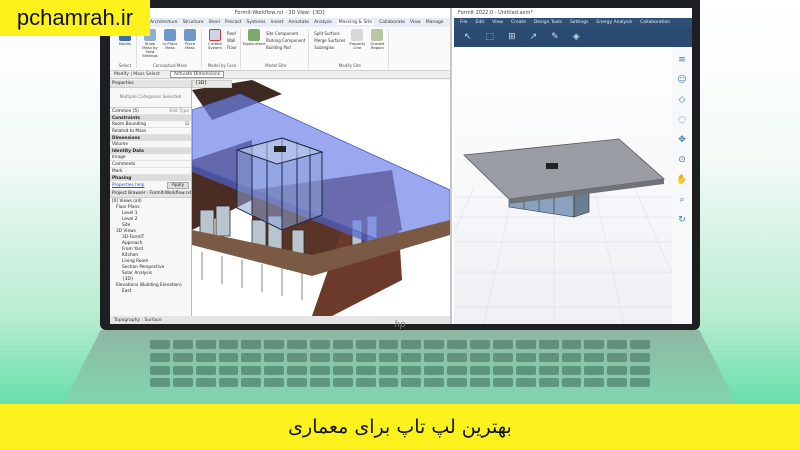 The height and width of the screenshot is (450, 800). I want to click on subregion-button: Subregion, so click(329, 47).